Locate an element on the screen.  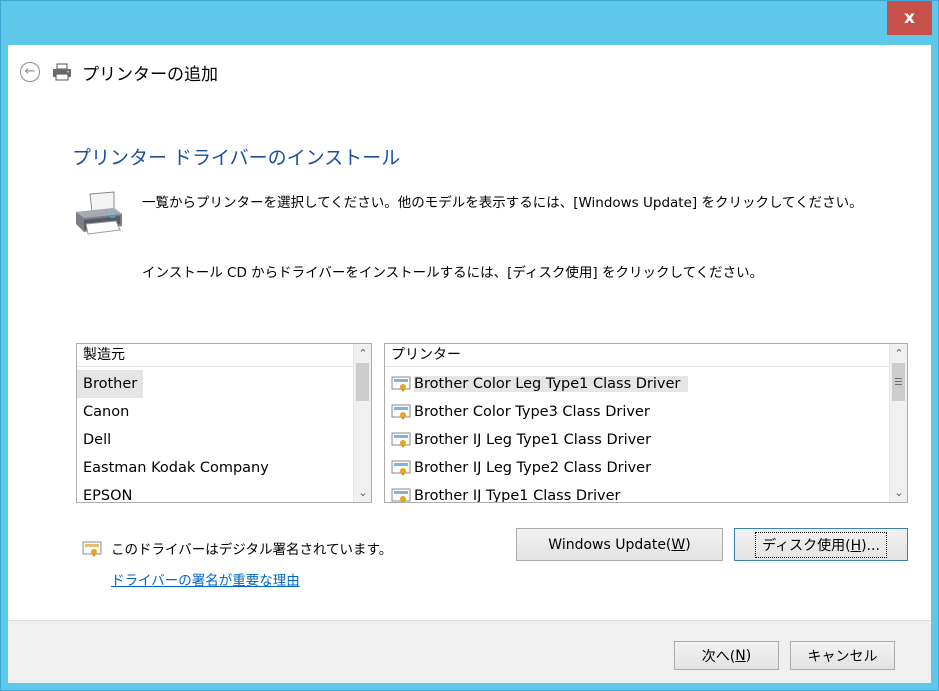
manufacturer-column-header: 製造元 is located at coordinates (215, 355).